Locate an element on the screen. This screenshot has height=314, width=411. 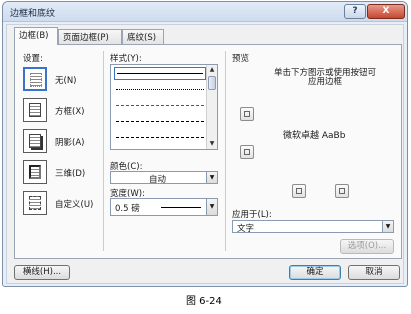
style-option-selected is located at coordinates (160, 73).